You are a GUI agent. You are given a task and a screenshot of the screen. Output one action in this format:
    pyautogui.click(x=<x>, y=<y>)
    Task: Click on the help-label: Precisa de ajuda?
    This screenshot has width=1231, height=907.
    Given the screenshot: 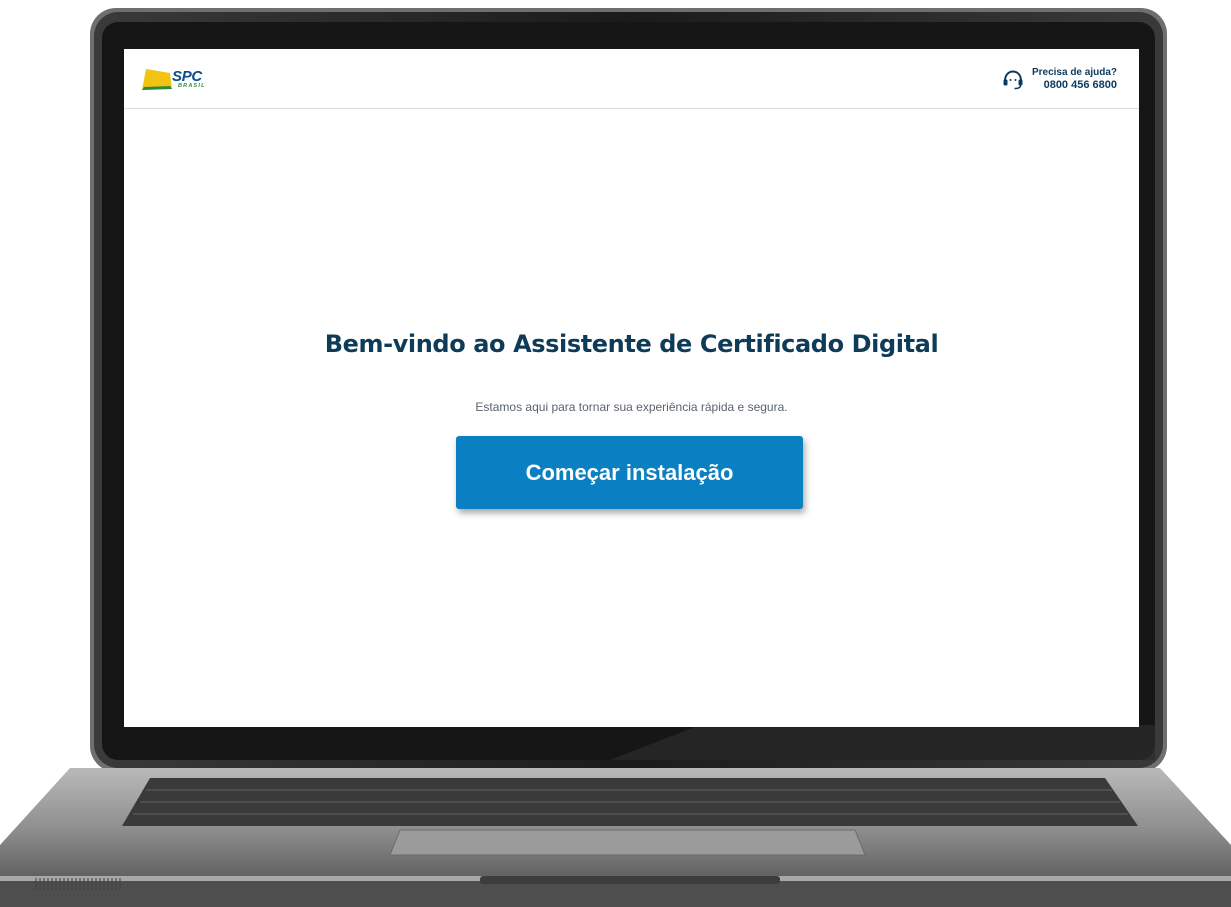 What is the action you would take?
    pyautogui.click(x=1074, y=72)
    